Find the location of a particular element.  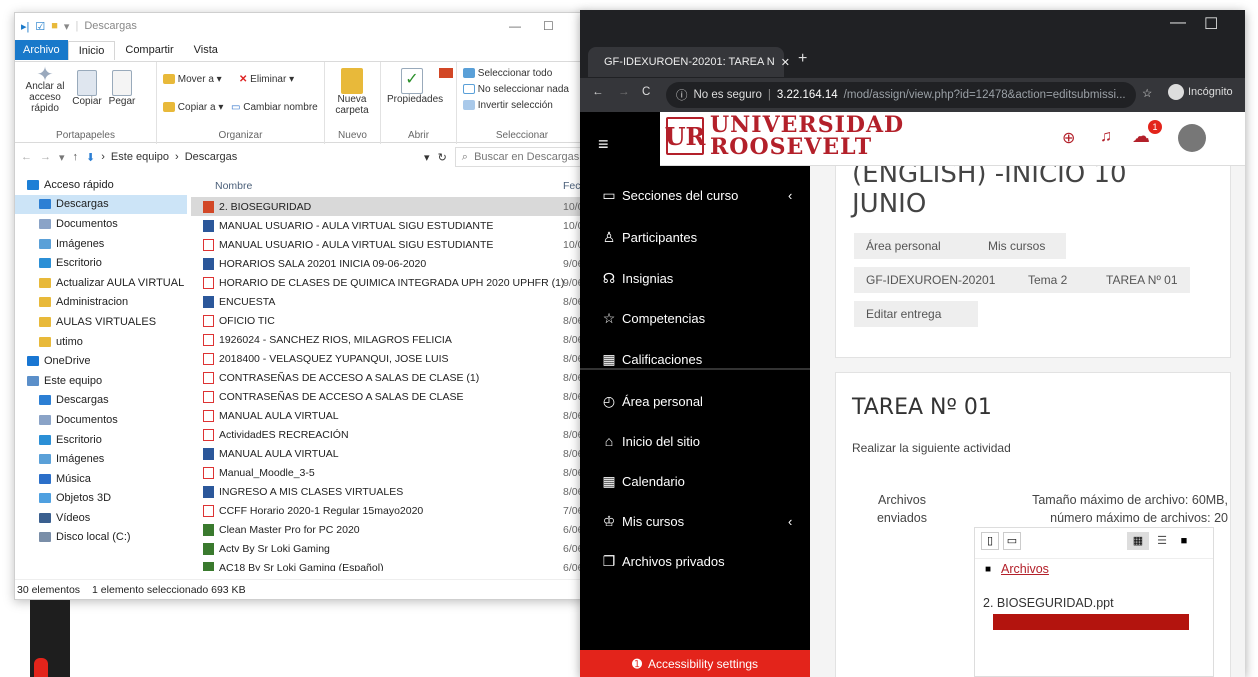

nav-item: Administracion is located at coordinates (101, 303).